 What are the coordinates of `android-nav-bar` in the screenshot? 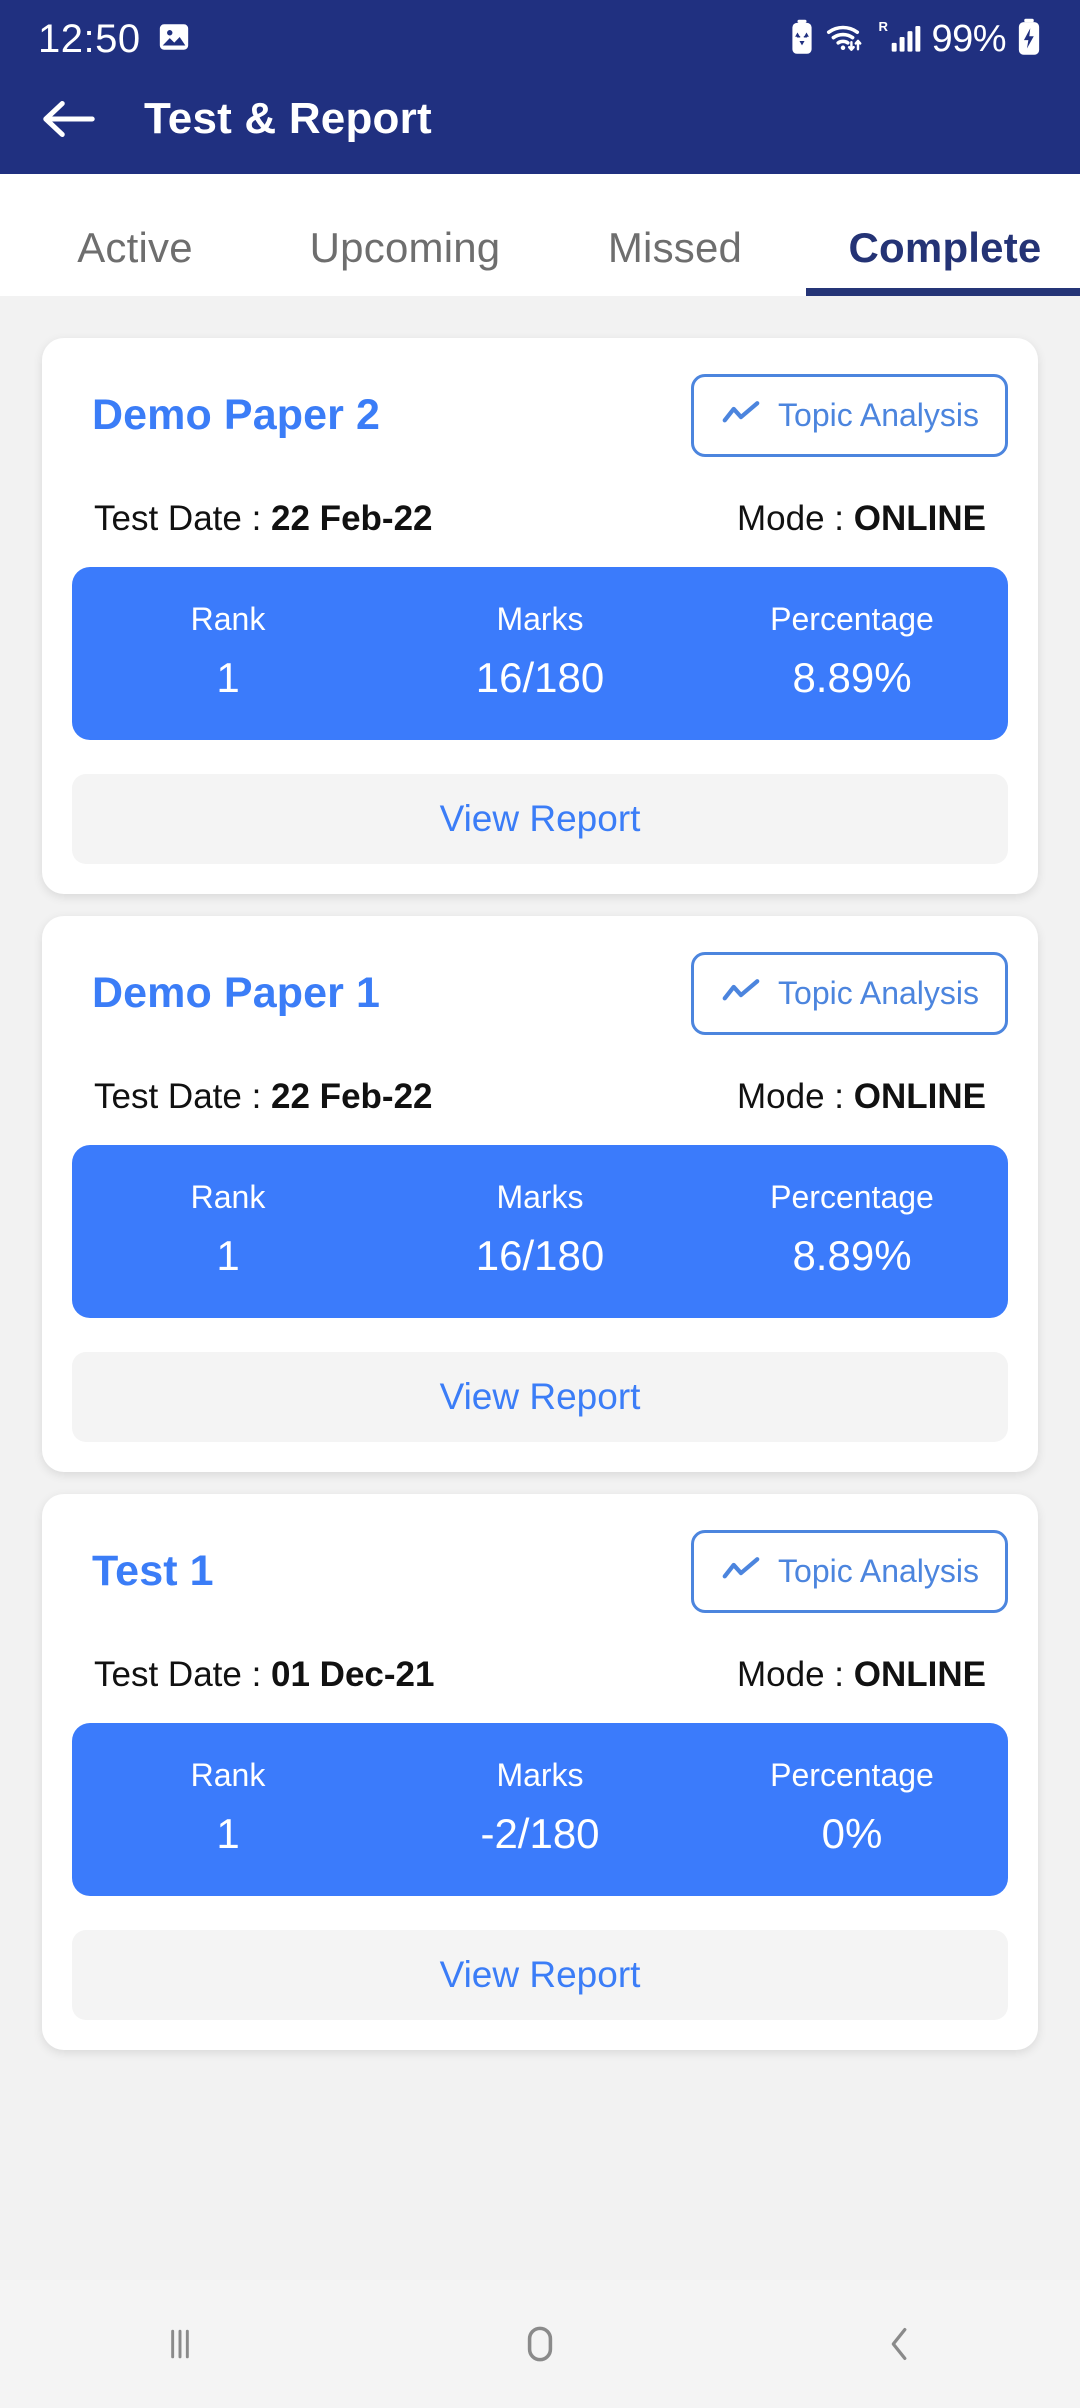 It's located at (540, 2344).